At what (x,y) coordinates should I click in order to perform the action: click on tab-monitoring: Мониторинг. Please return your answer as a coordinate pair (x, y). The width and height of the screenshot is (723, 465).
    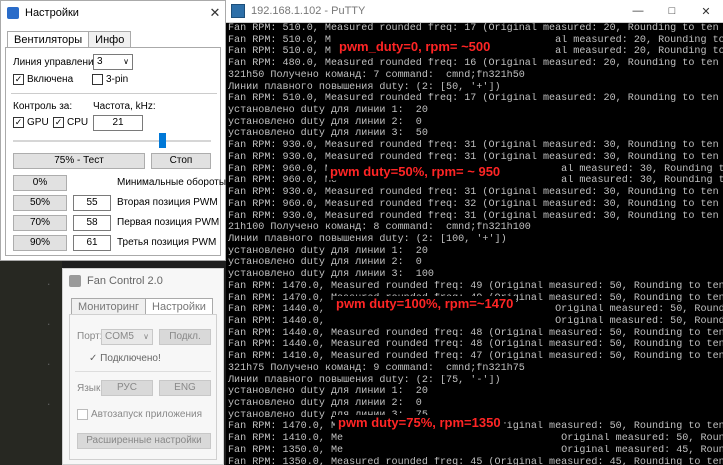
    Looking at the image, I should click on (109, 306).